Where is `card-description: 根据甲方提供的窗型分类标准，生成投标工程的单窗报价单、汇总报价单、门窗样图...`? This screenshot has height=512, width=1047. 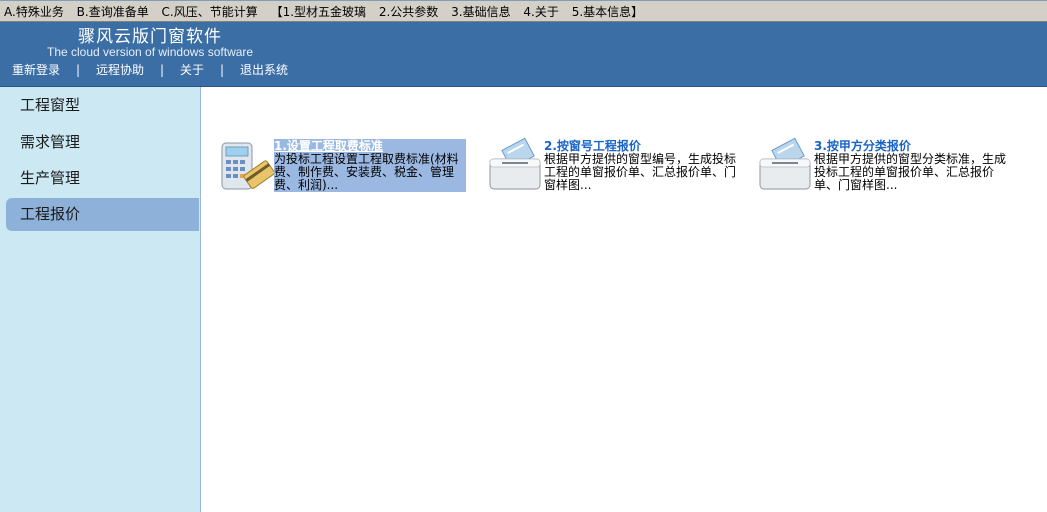 card-description: 根据甲方提供的窗型分类标准，生成投标工程的单窗报价单、汇总报价单、门窗样图... is located at coordinates (910, 172).